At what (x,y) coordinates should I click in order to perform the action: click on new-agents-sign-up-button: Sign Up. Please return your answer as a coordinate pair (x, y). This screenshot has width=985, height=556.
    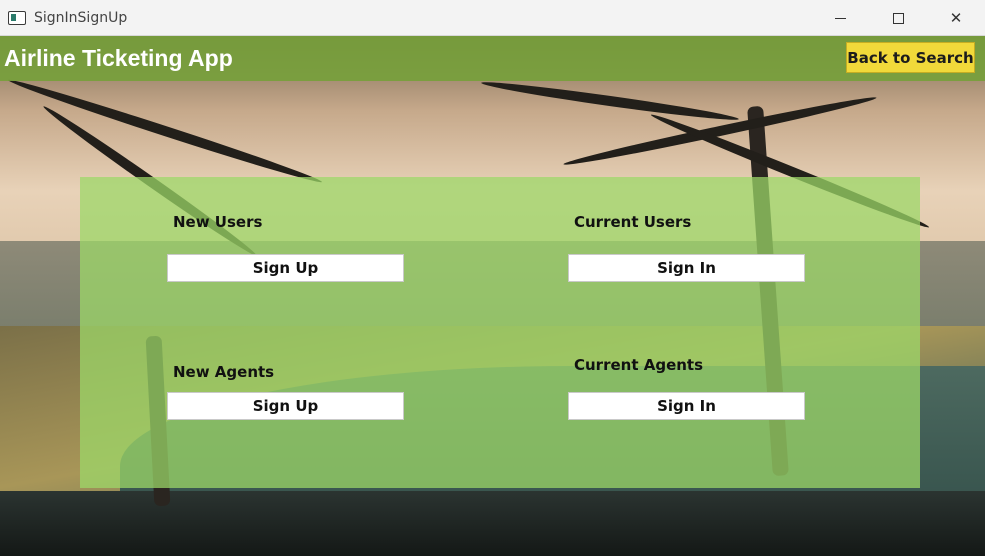
    Looking at the image, I should click on (285, 406).